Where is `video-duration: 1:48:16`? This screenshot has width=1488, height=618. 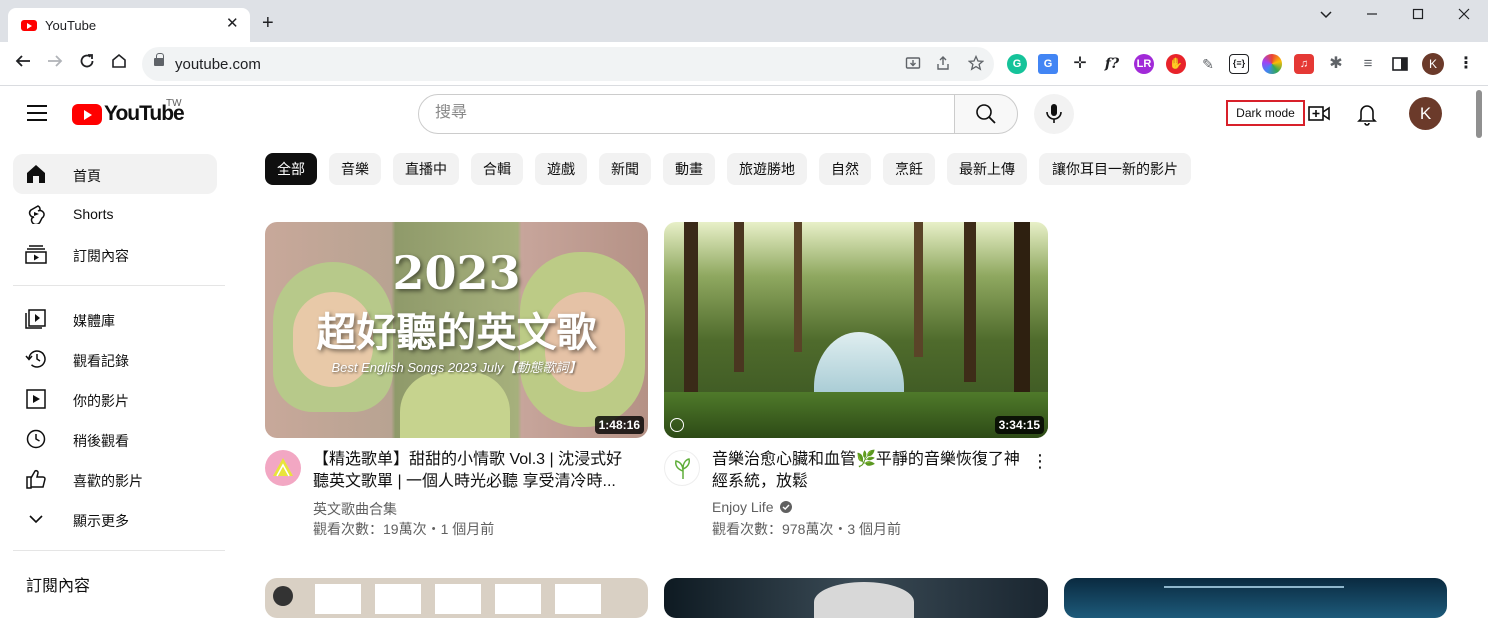 video-duration: 1:48:16 is located at coordinates (619, 425).